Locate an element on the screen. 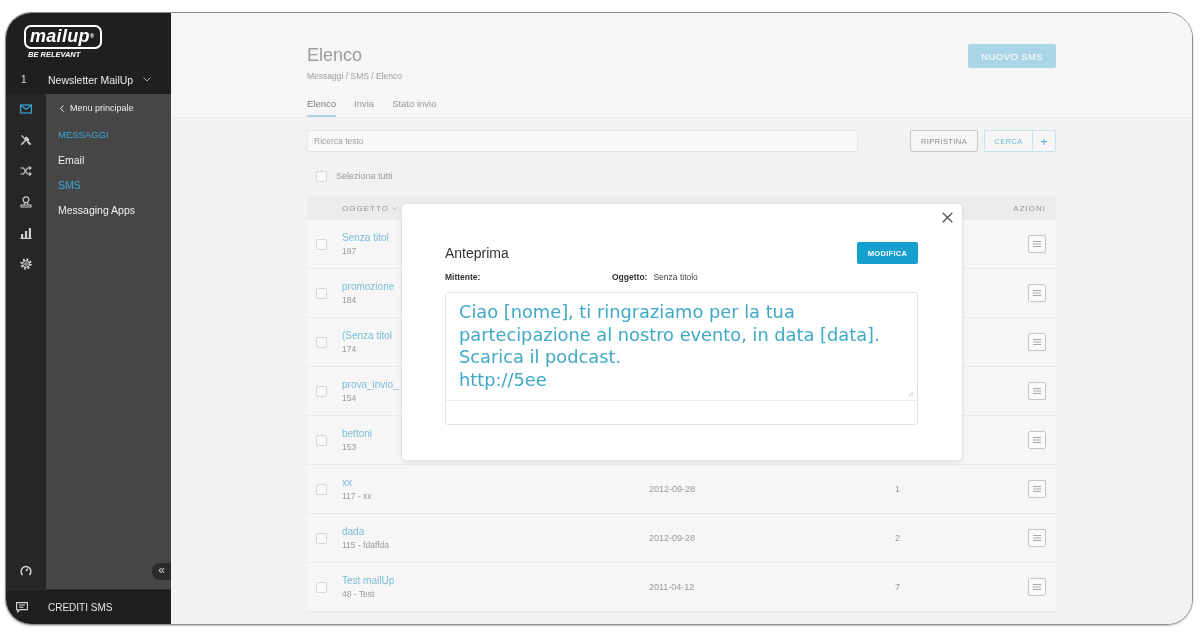 The width and height of the screenshot is (1200, 632). message-title: prova_invio_ is located at coordinates (370, 384).